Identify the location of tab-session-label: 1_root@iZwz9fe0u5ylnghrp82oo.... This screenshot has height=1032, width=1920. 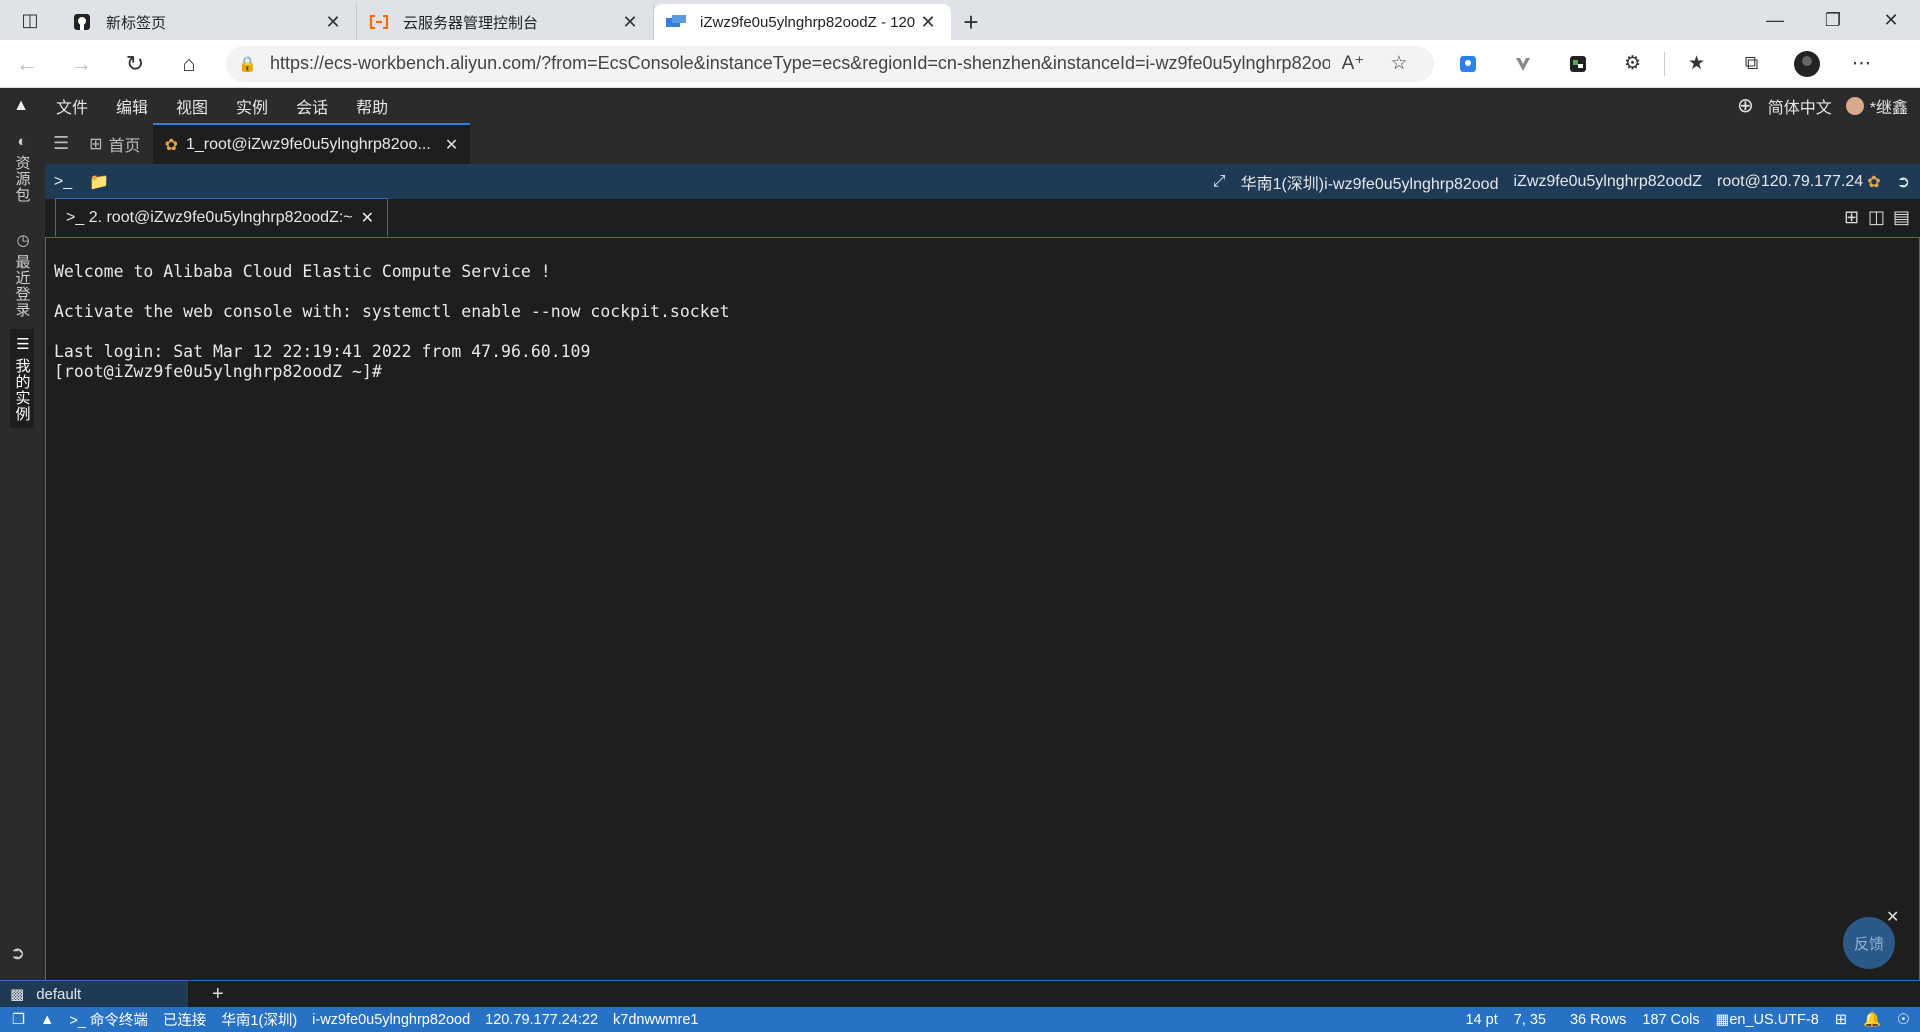
(308, 144).